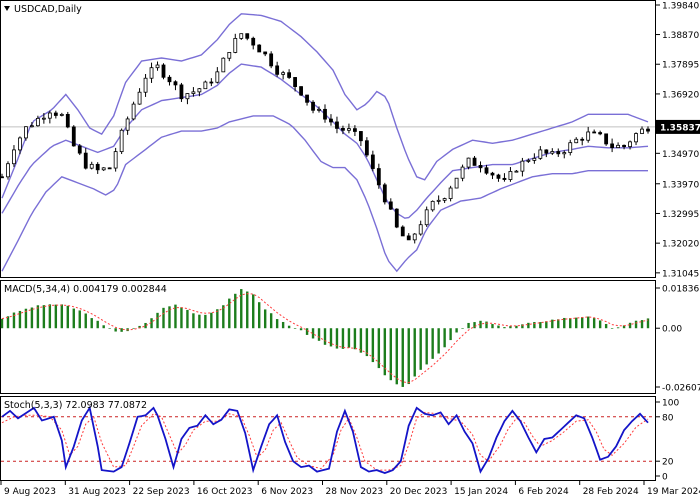 Image resolution: width=700 pixels, height=500 pixels. Describe the element at coordinates (97, 492) in the screenshot. I see `x-axis-label: 31 Aug 2023` at that location.